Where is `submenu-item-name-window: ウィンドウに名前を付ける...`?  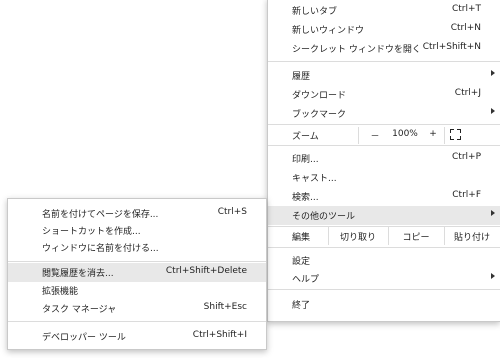 submenu-item-name-window: ウィンドウに名前を付ける... is located at coordinates (137, 247).